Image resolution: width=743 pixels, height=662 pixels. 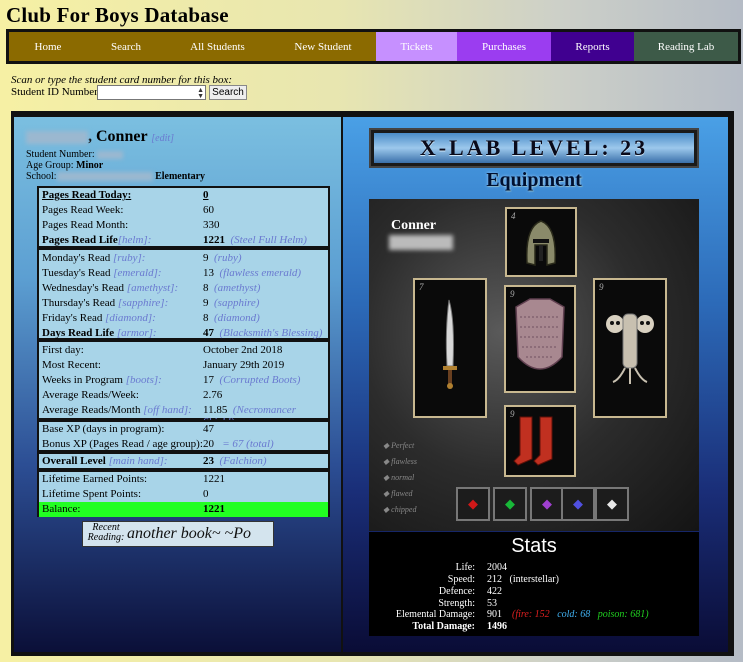 What do you see at coordinates (398, 493) in the screenshot?
I see `legend-flawed: ◆ flawed` at bounding box center [398, 493].